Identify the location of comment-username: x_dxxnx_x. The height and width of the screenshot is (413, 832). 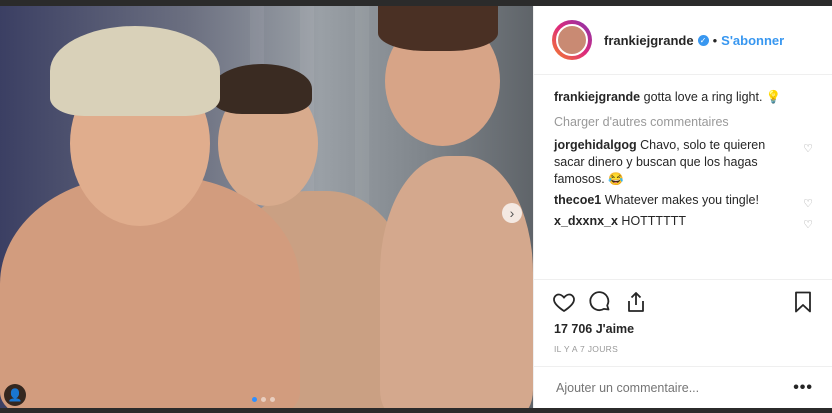
(586, 221).